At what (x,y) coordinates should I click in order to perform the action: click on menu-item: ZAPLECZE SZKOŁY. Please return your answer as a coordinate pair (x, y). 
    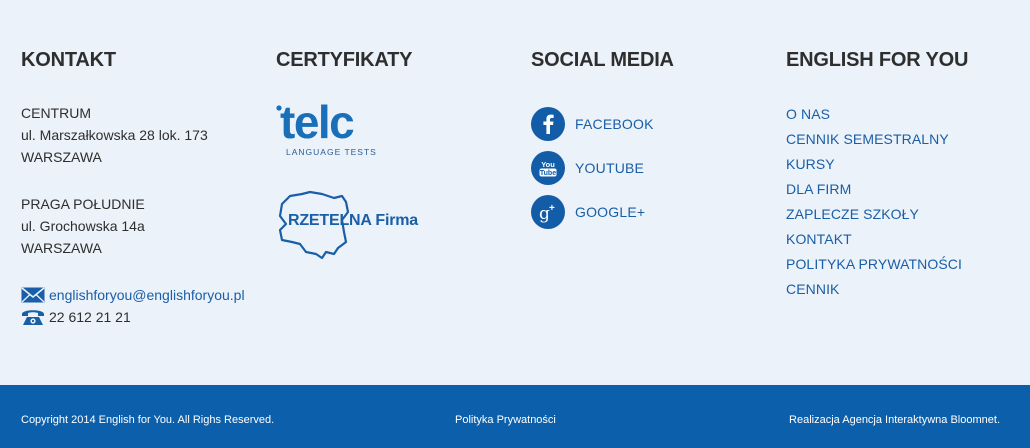
    Looking at the image, I should click on (874, 214).